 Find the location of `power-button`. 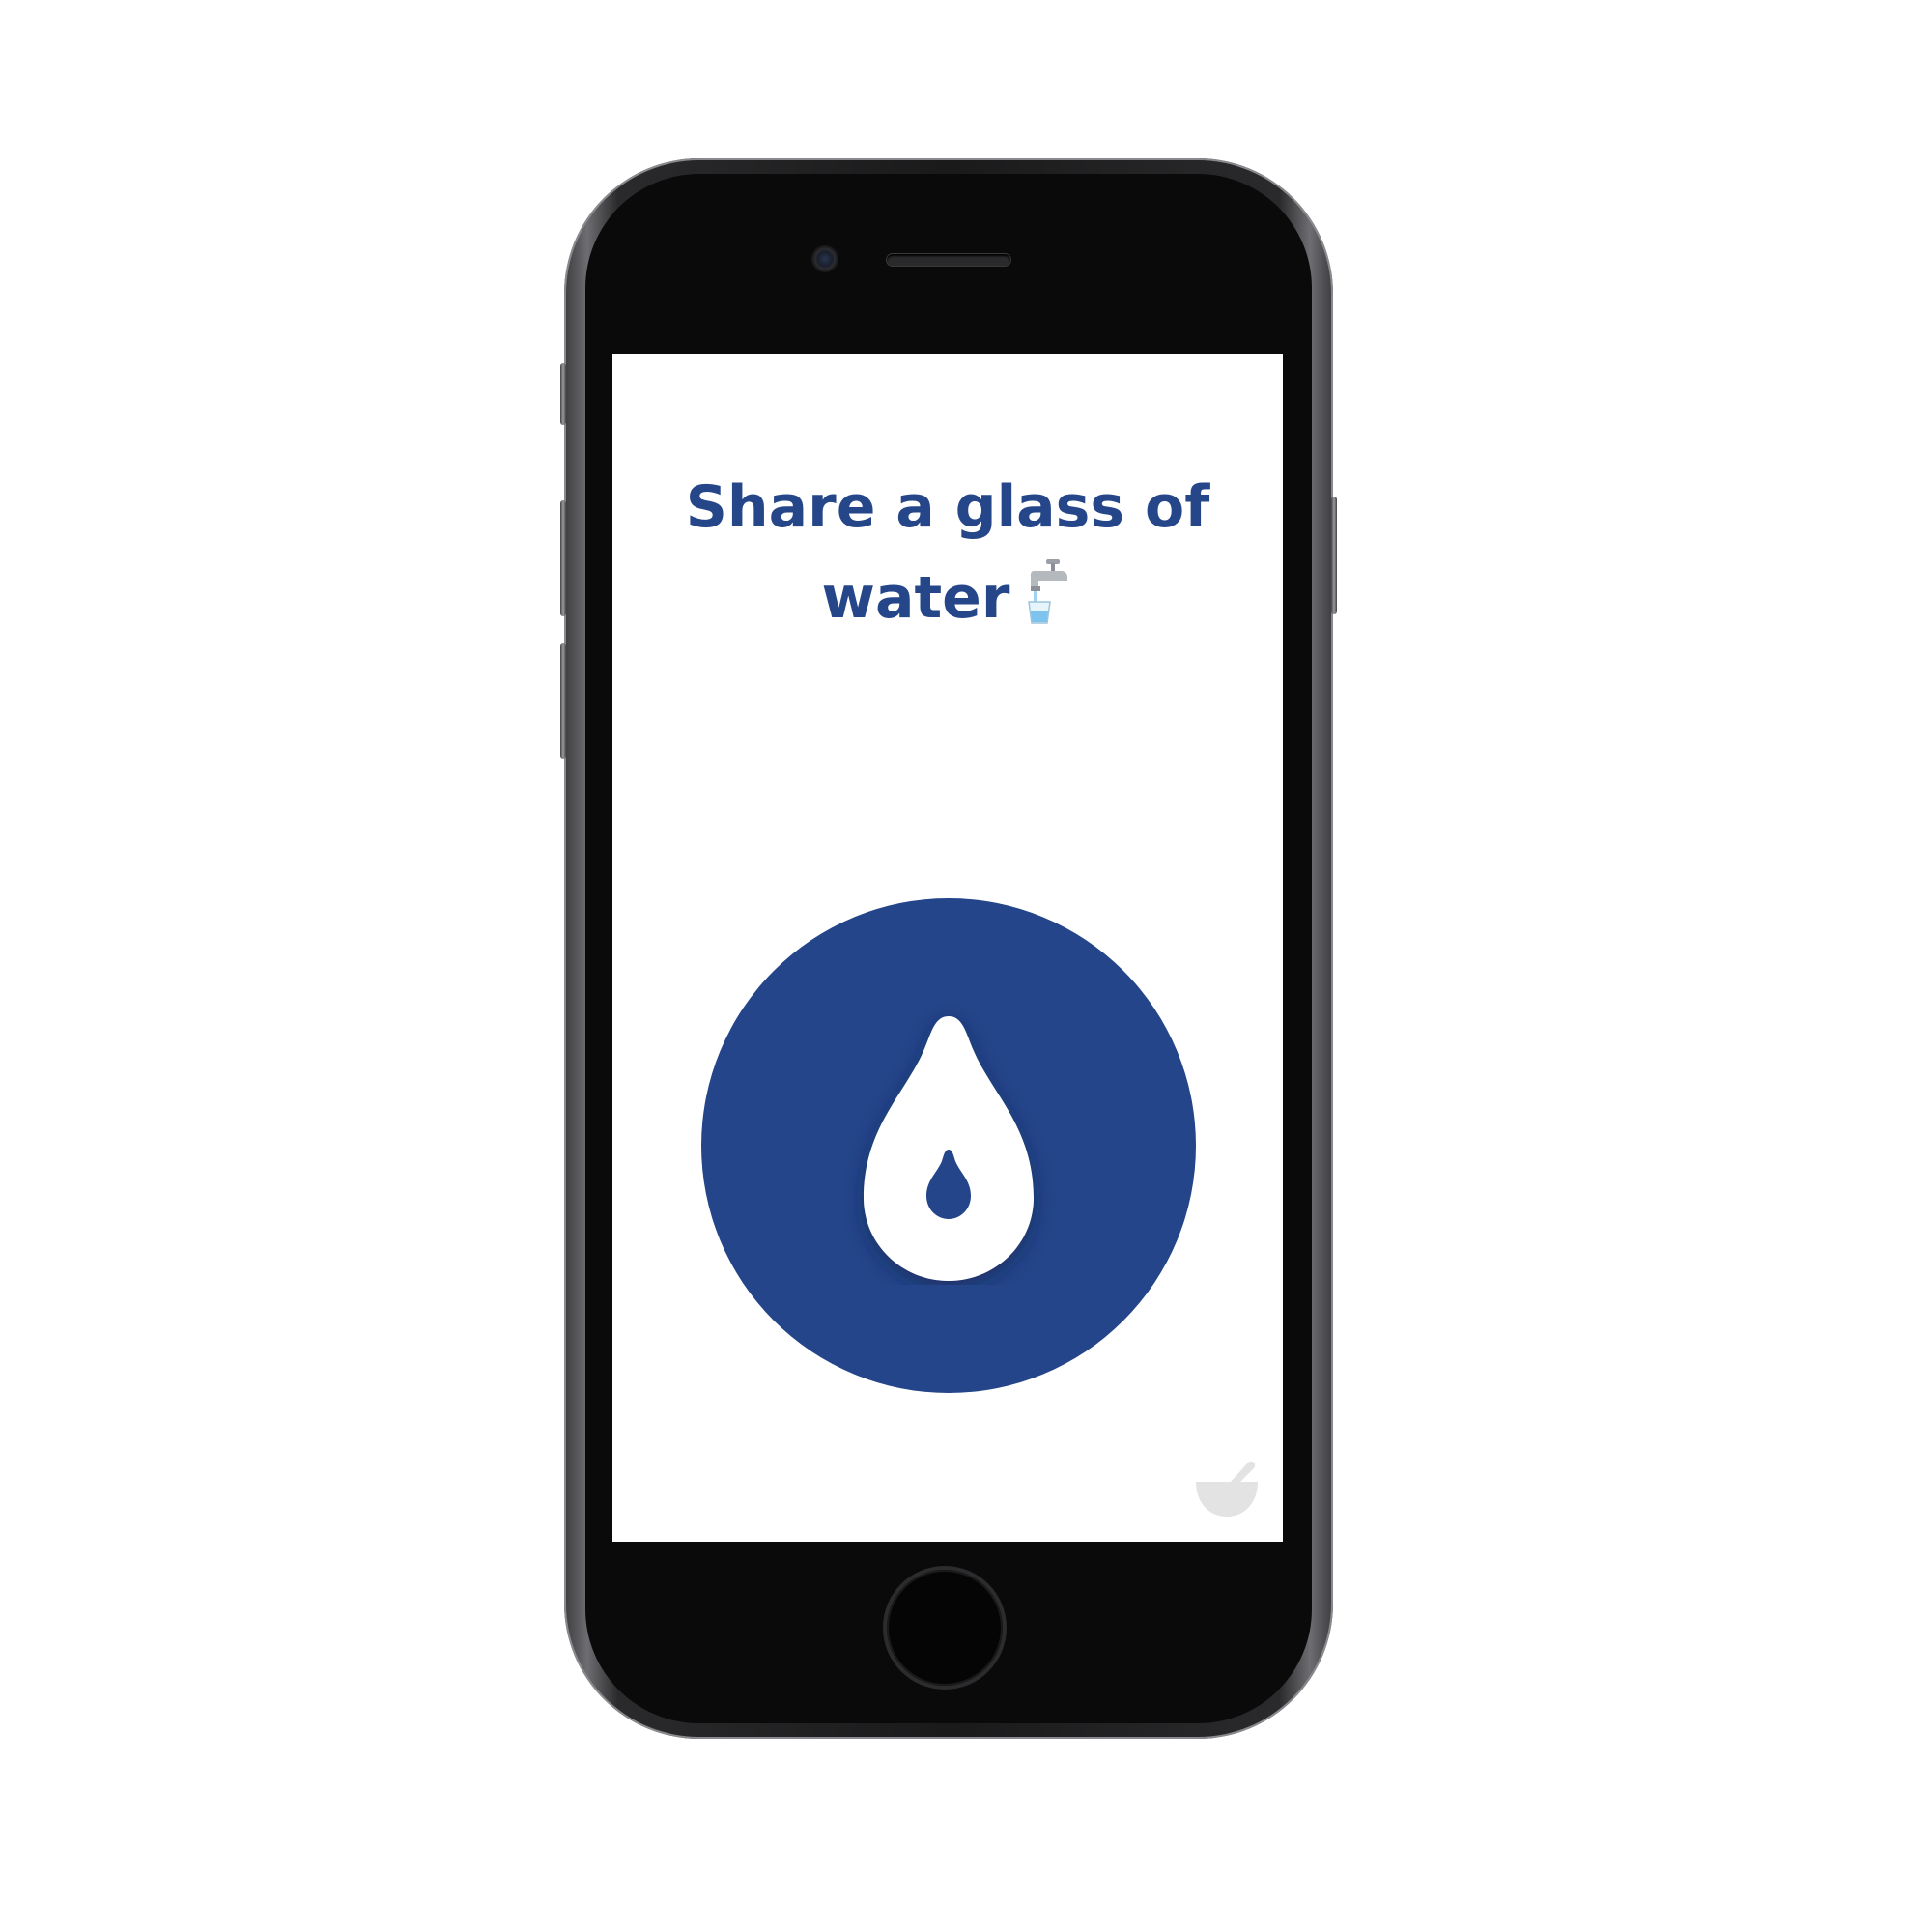

power-button is located at coordinates (1334, 555).